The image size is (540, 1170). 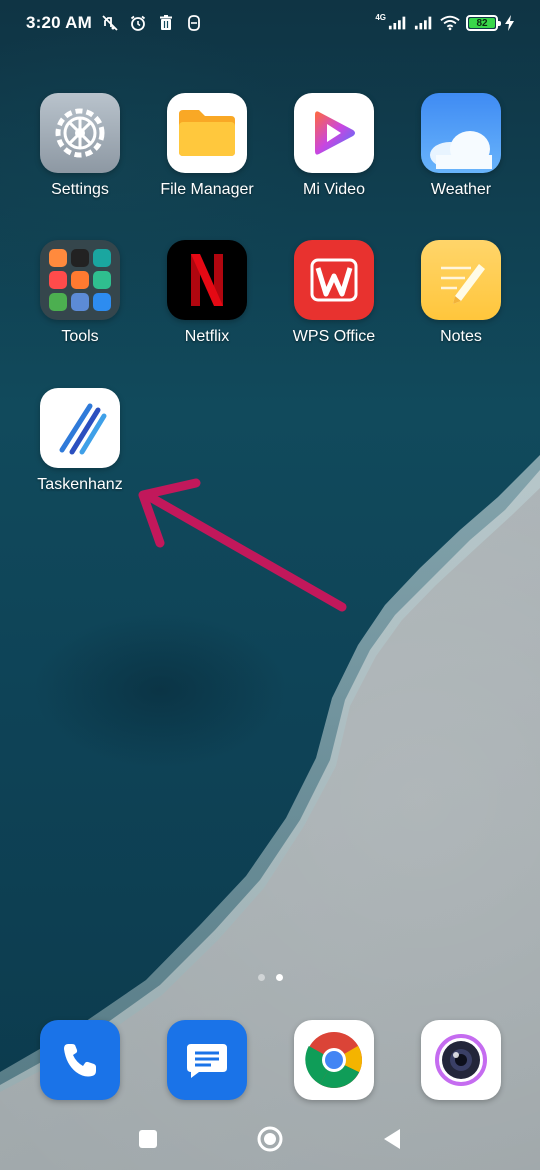 I want to click on battery-level: 82, so click(x=482, y=23).